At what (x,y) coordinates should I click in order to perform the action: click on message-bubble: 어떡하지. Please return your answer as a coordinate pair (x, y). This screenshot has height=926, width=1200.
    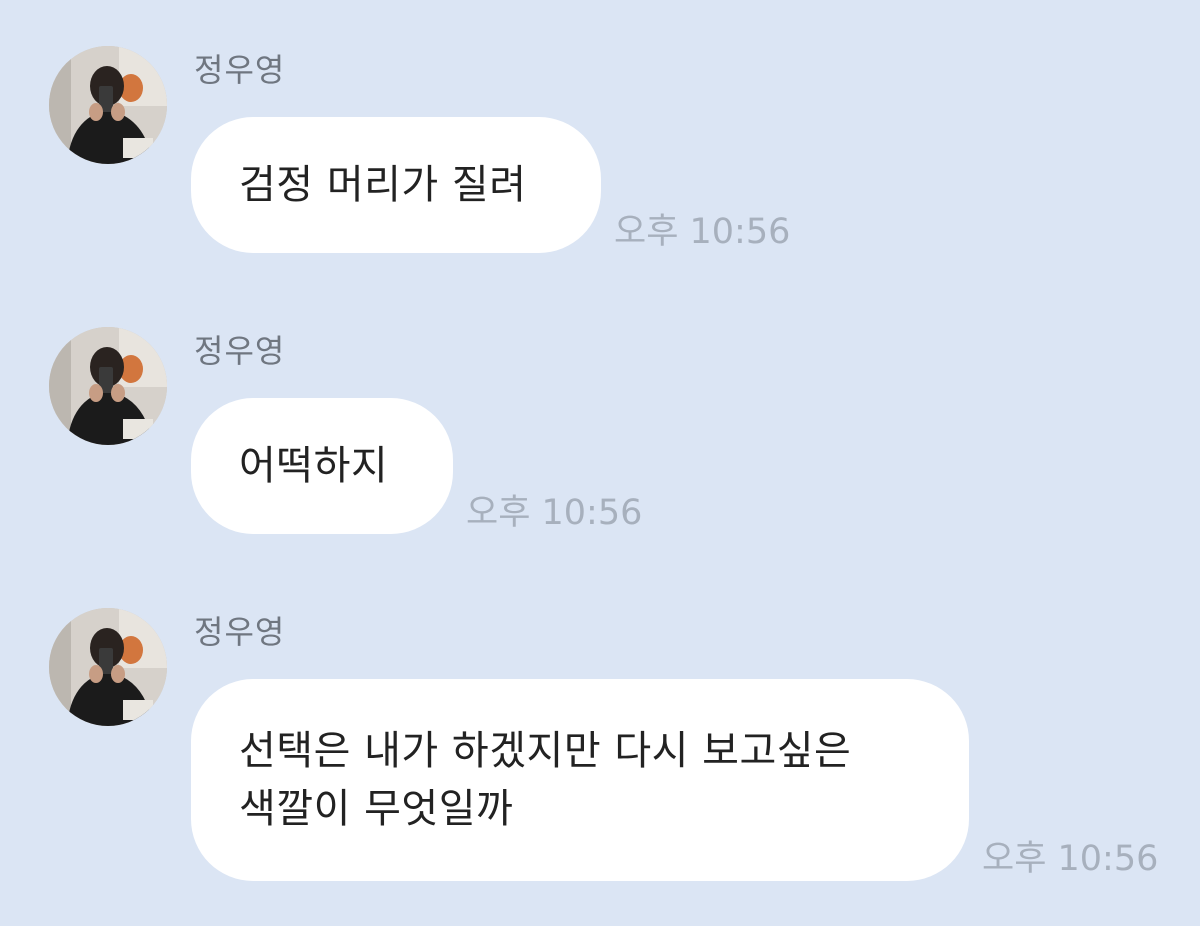
    Looking at the image, I should click on (322, 466).